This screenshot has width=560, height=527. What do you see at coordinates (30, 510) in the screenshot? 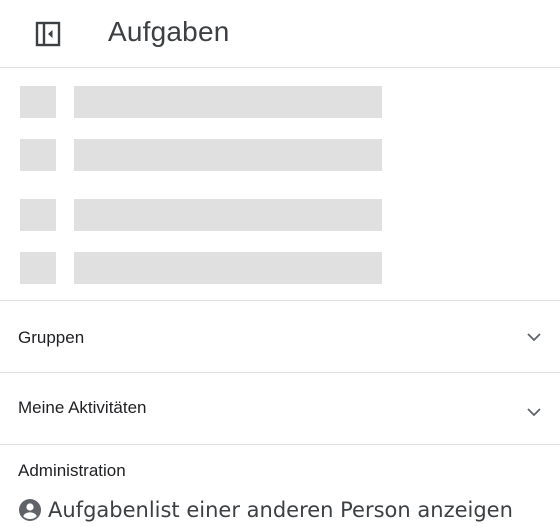
I see `account-circle-icon` at bounding box center [30, 510].